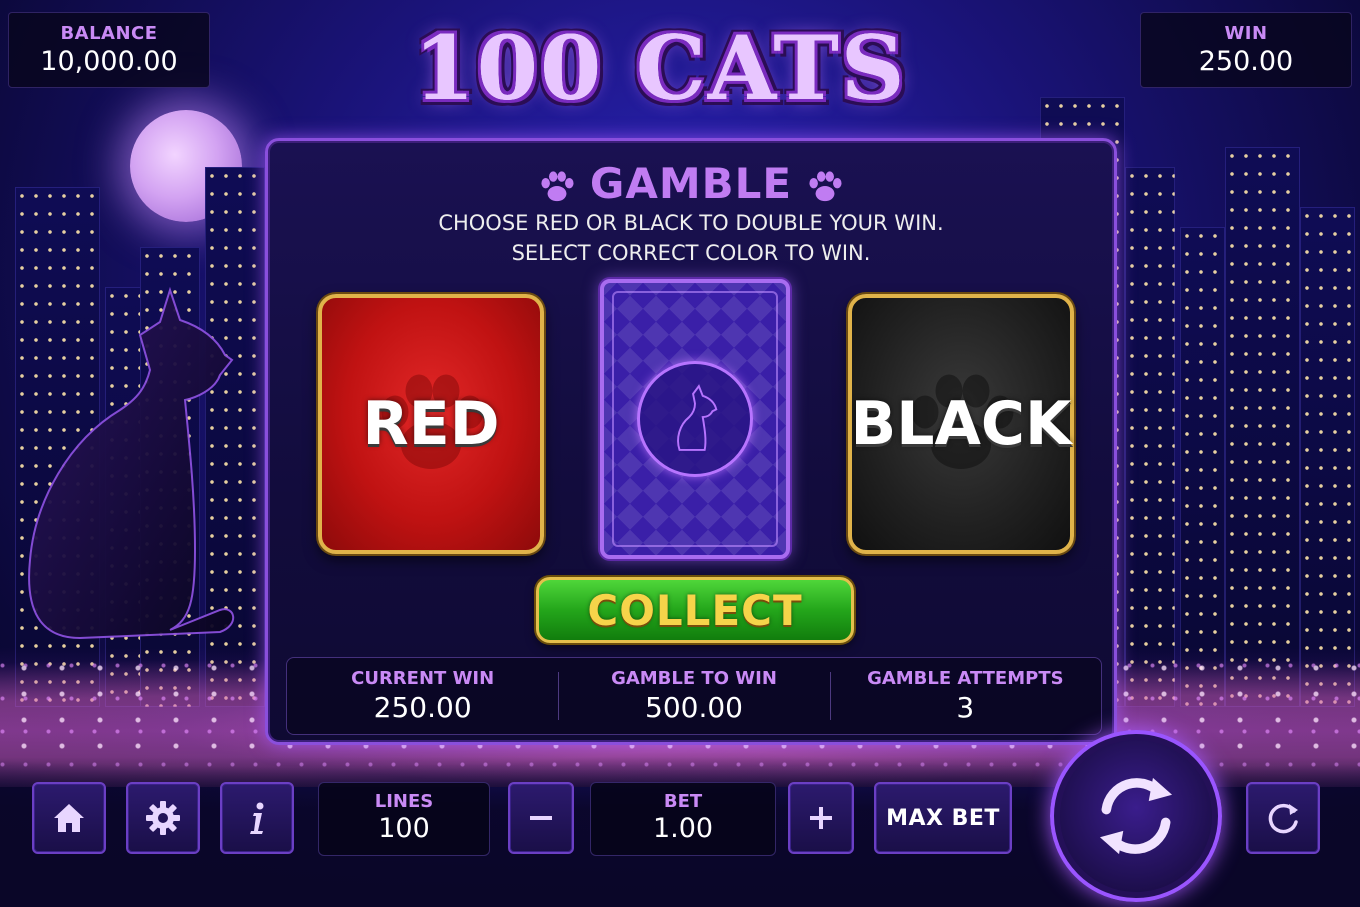 Image resolution: width=1360 pixels, height=907 pixels. Describe the element at coordinates (694, 678) in the screenshot. I see `gamble-to-win-label: GAMBLE TO WIN` at that location.